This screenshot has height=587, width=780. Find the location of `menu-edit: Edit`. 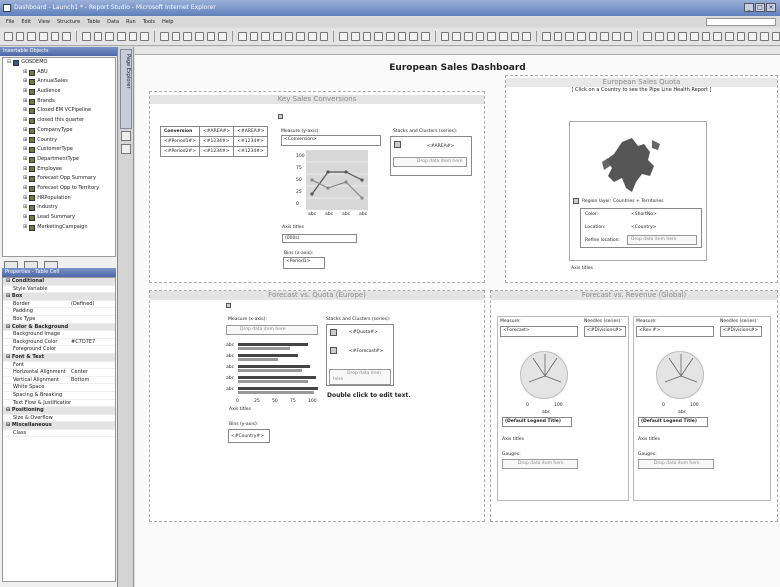

menu-edit: Edit is located at coordinates (26, 22).